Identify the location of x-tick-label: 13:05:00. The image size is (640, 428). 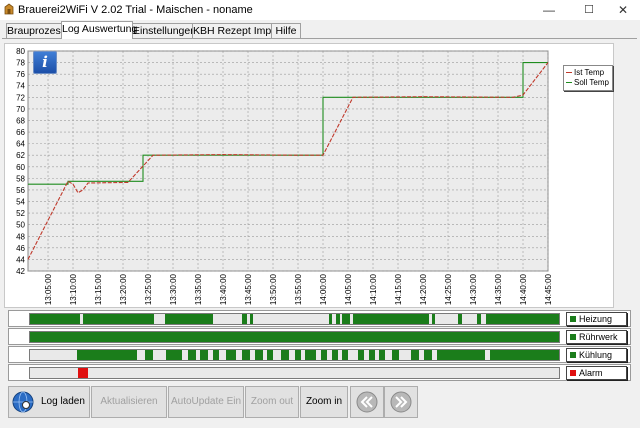
(48, 289).